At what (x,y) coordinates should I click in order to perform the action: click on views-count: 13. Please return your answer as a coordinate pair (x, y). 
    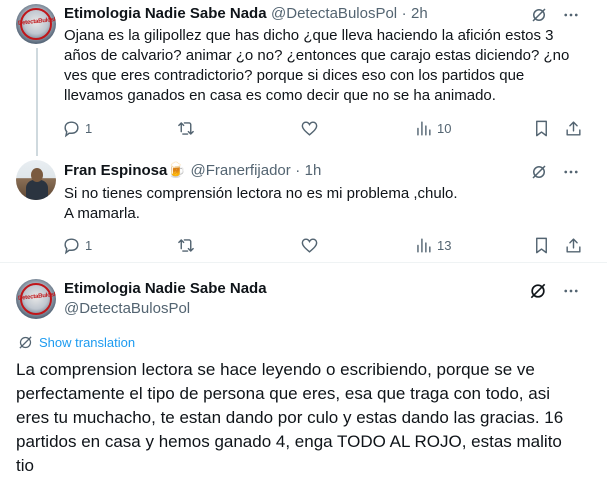
    Looking at the image, I should click on (444, 245).